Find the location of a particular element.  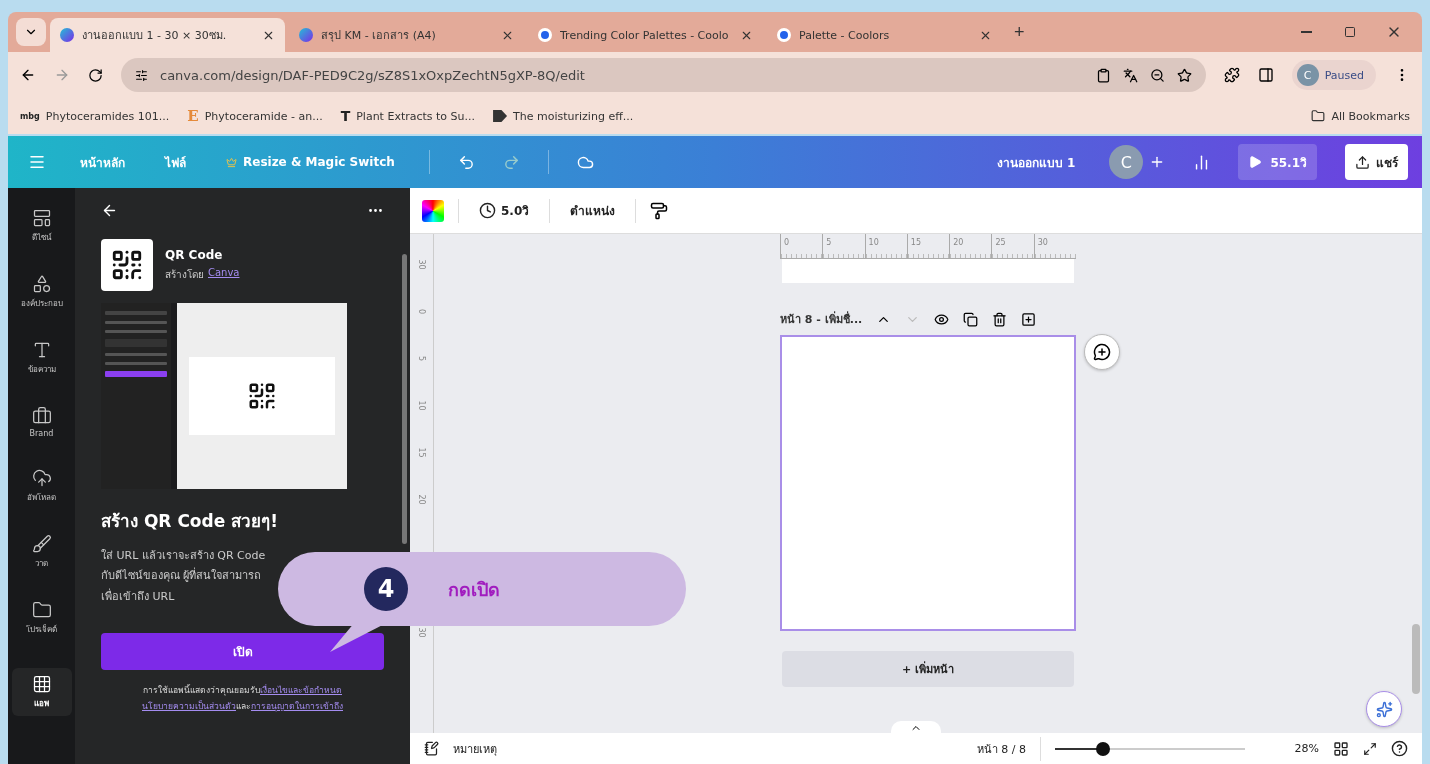

clipboard-icon is located at coordinates (1103, 75).